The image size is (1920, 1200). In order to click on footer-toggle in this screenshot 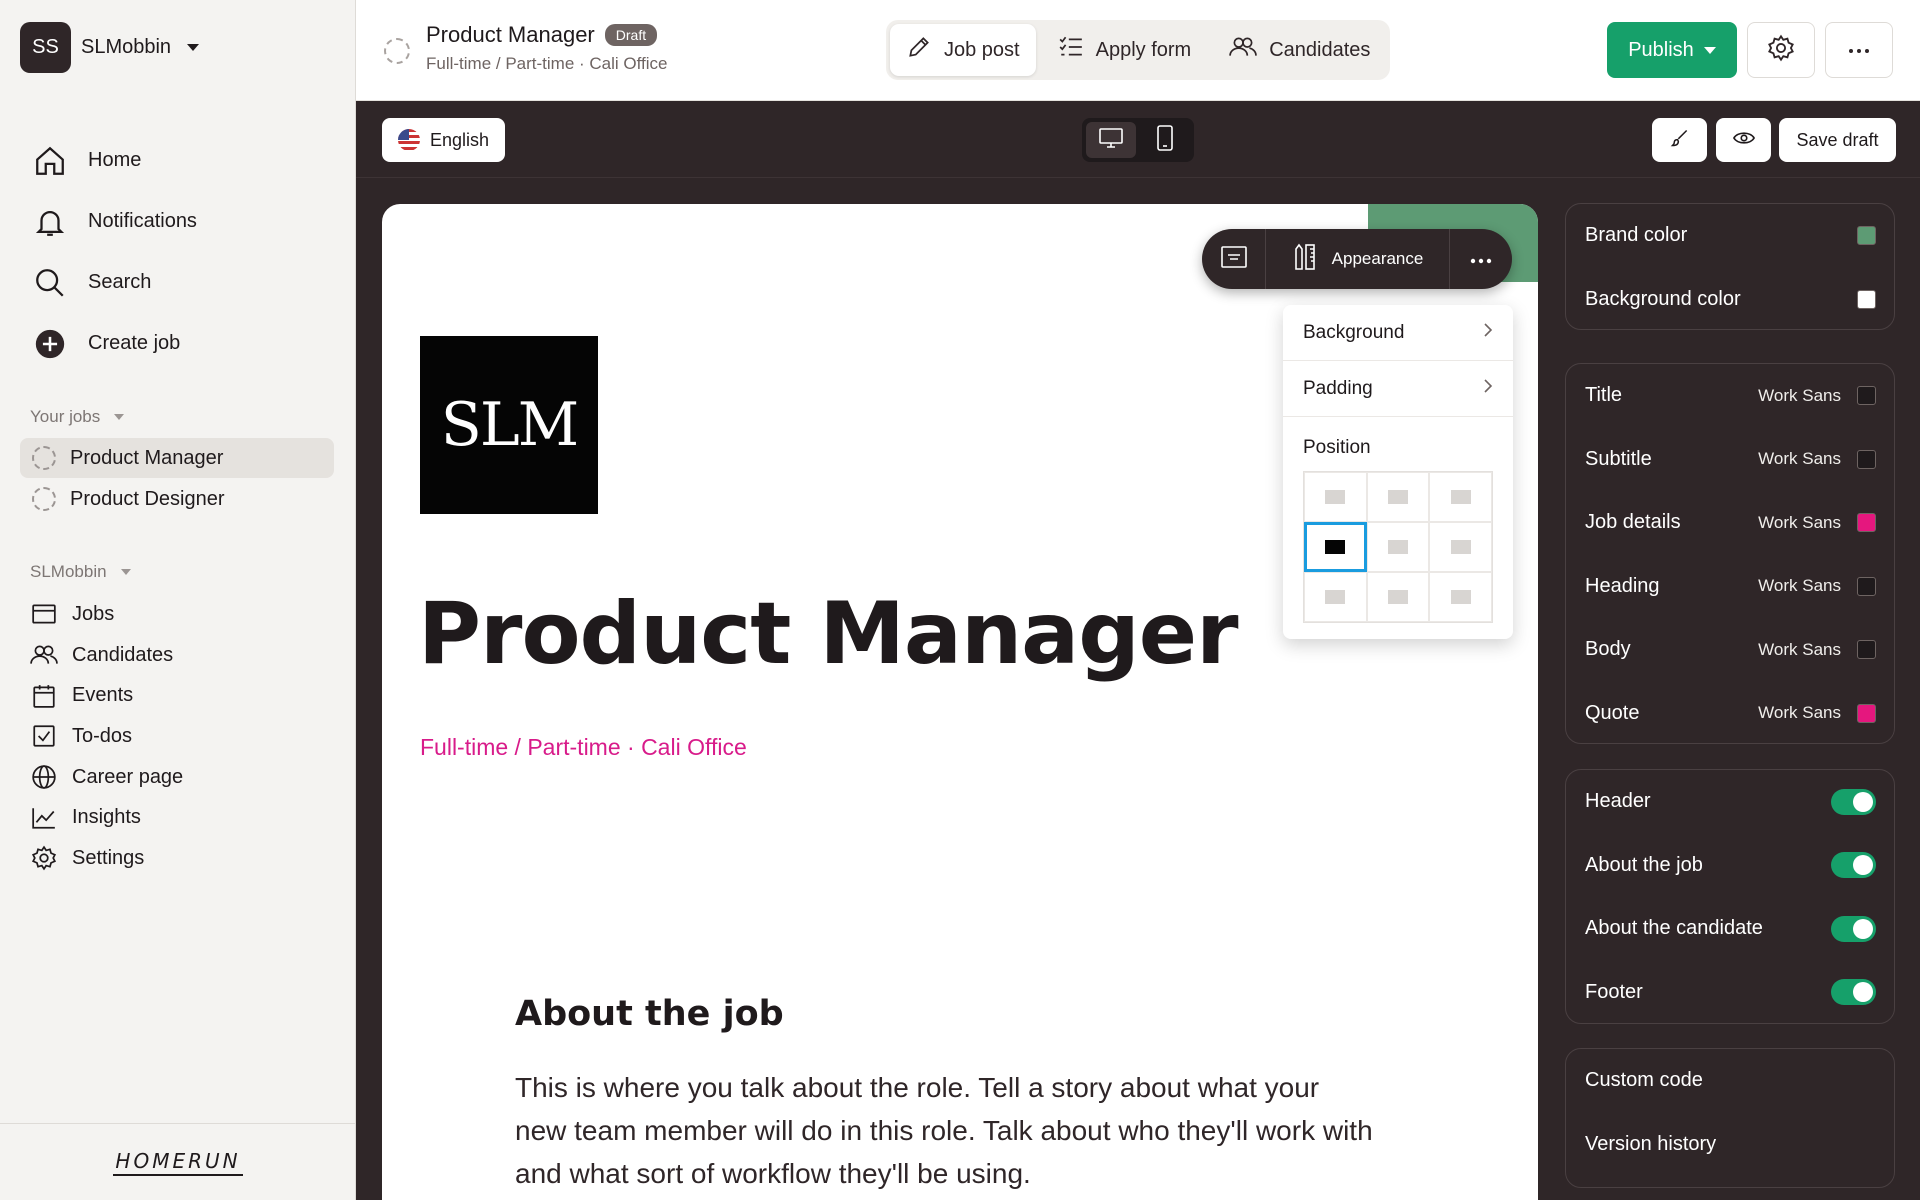, I will do `click(1853, 992)`.